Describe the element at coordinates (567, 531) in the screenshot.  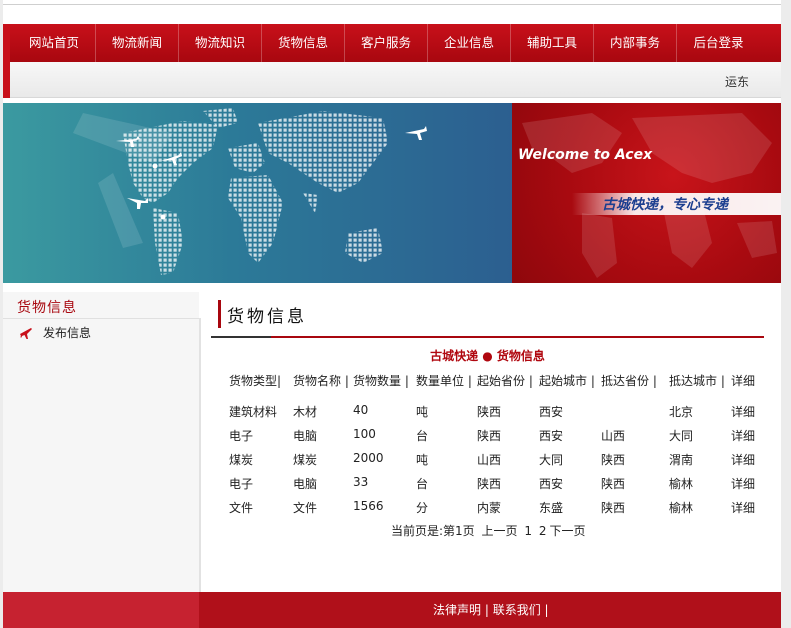
I see `pager-next: 下一页` at that location.